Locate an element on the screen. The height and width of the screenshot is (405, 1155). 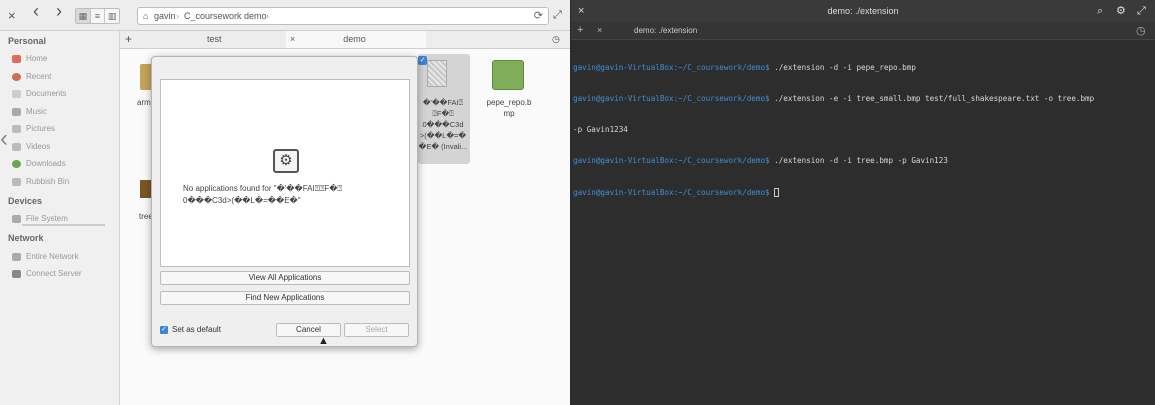
unknown-file-icon is located at coordinates (437, 73).